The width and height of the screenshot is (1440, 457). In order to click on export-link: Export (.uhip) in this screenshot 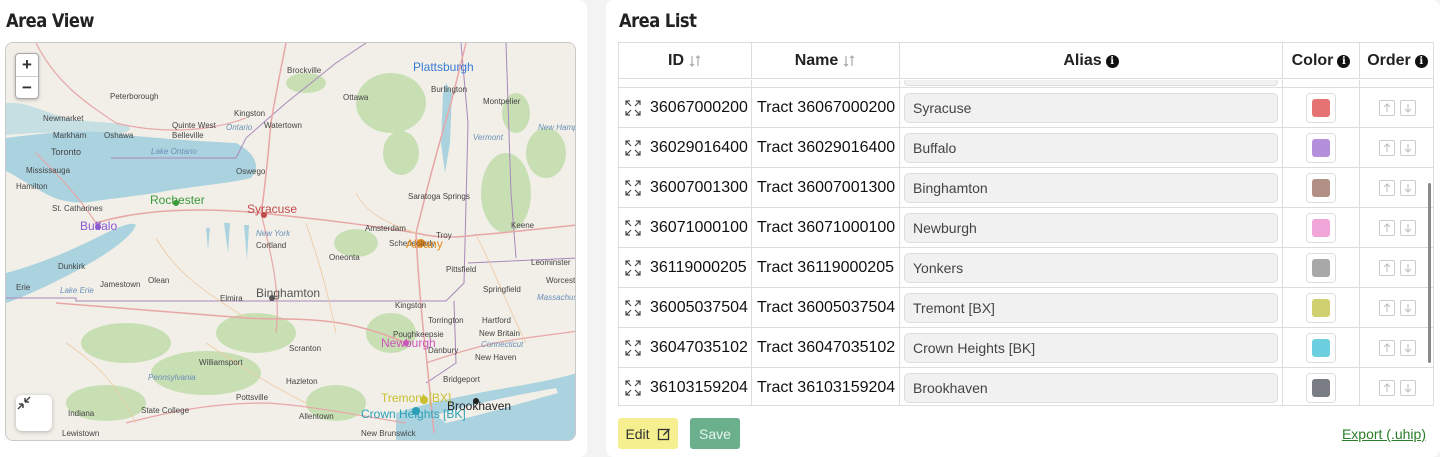, I will do `click(1384, 434)`.